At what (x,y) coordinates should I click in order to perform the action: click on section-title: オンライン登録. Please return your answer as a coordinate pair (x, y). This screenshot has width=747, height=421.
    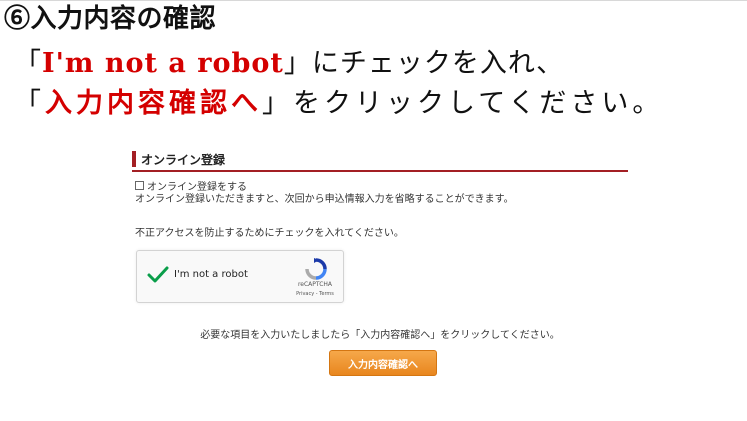
    Looking at the image, I should click on (183, 160).